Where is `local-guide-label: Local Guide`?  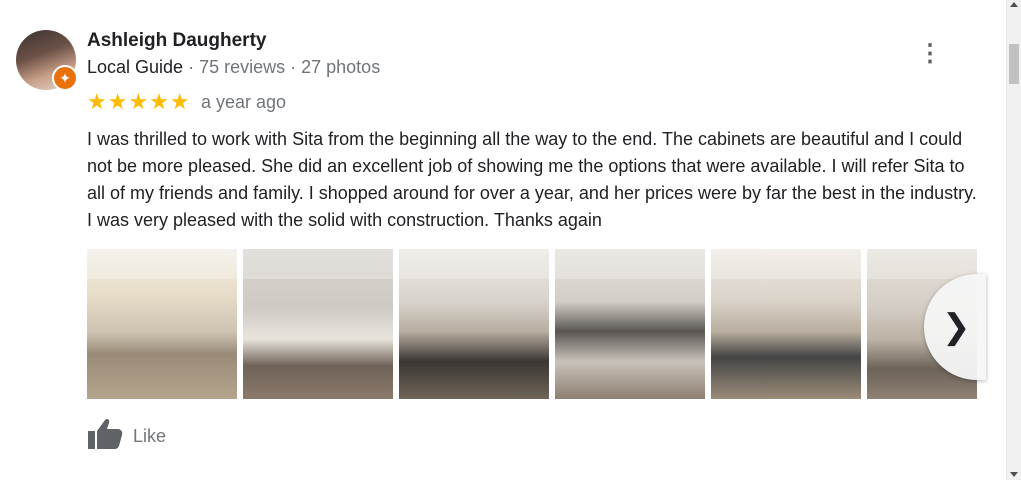
local-guide-label: Local Guide is located at coordinates (135, 67).